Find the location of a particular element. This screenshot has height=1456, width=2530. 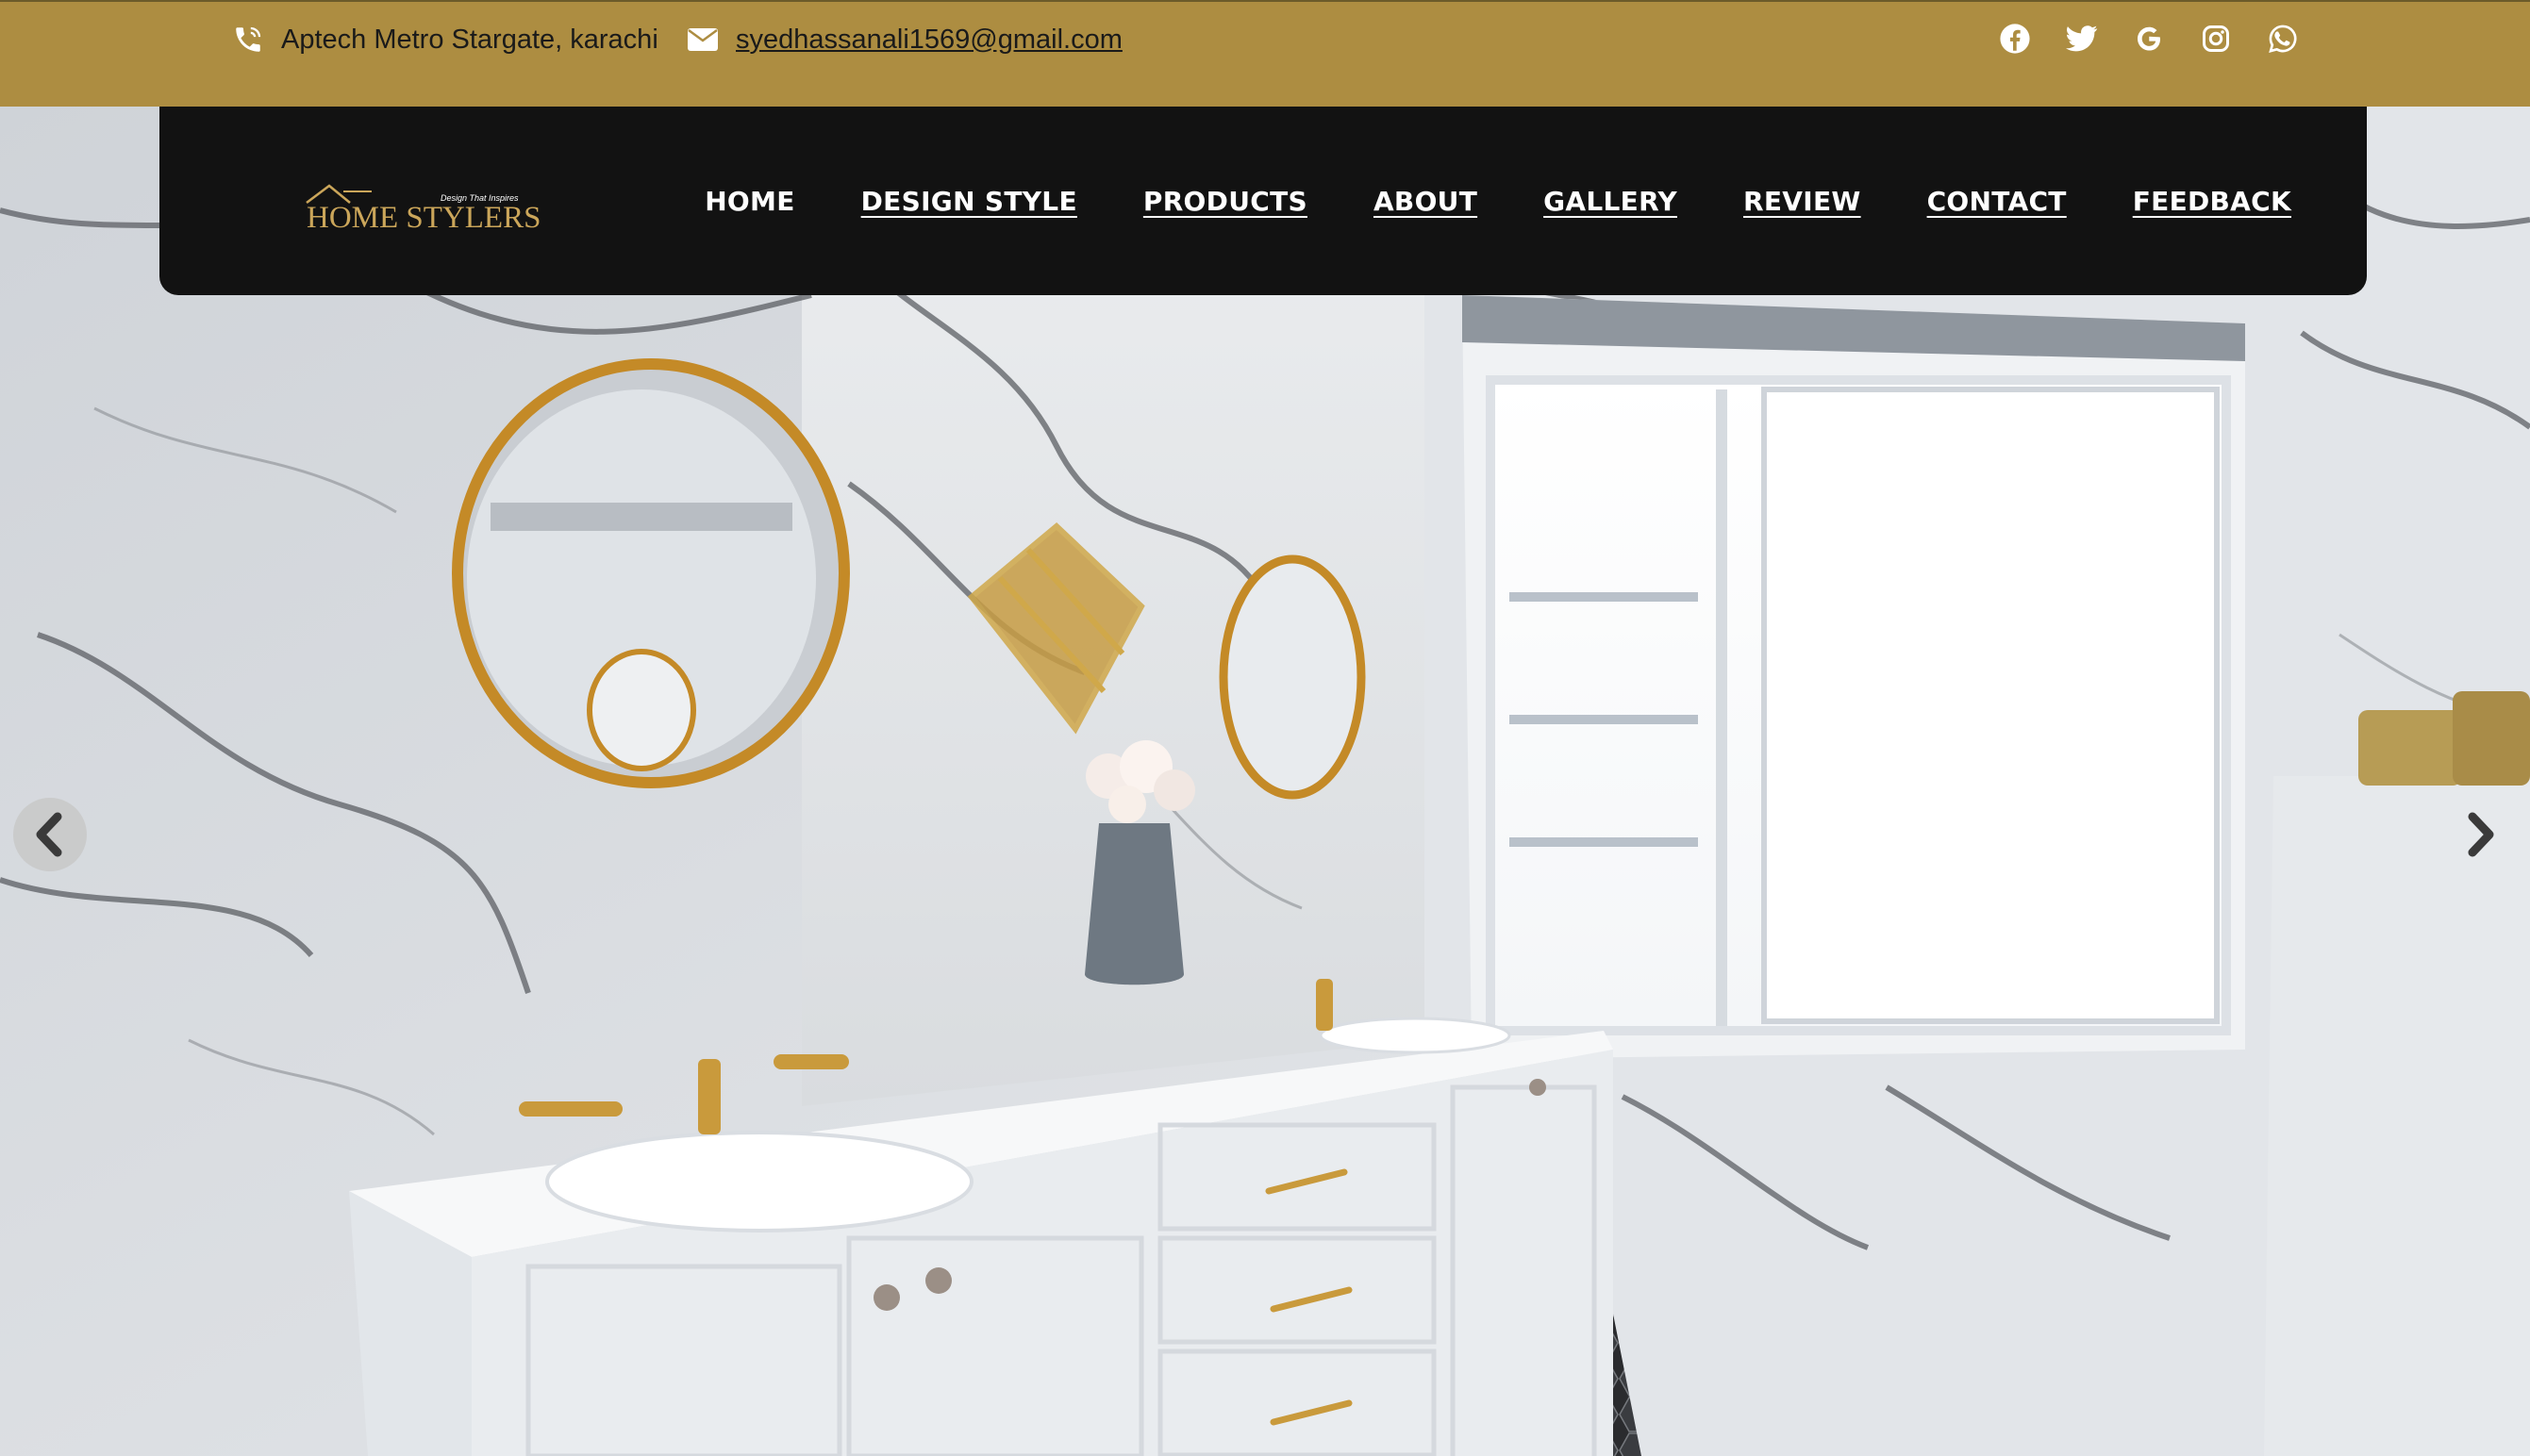

address-text: Aptech Metro Stargate, karachi is located at coordinates (469, 39).